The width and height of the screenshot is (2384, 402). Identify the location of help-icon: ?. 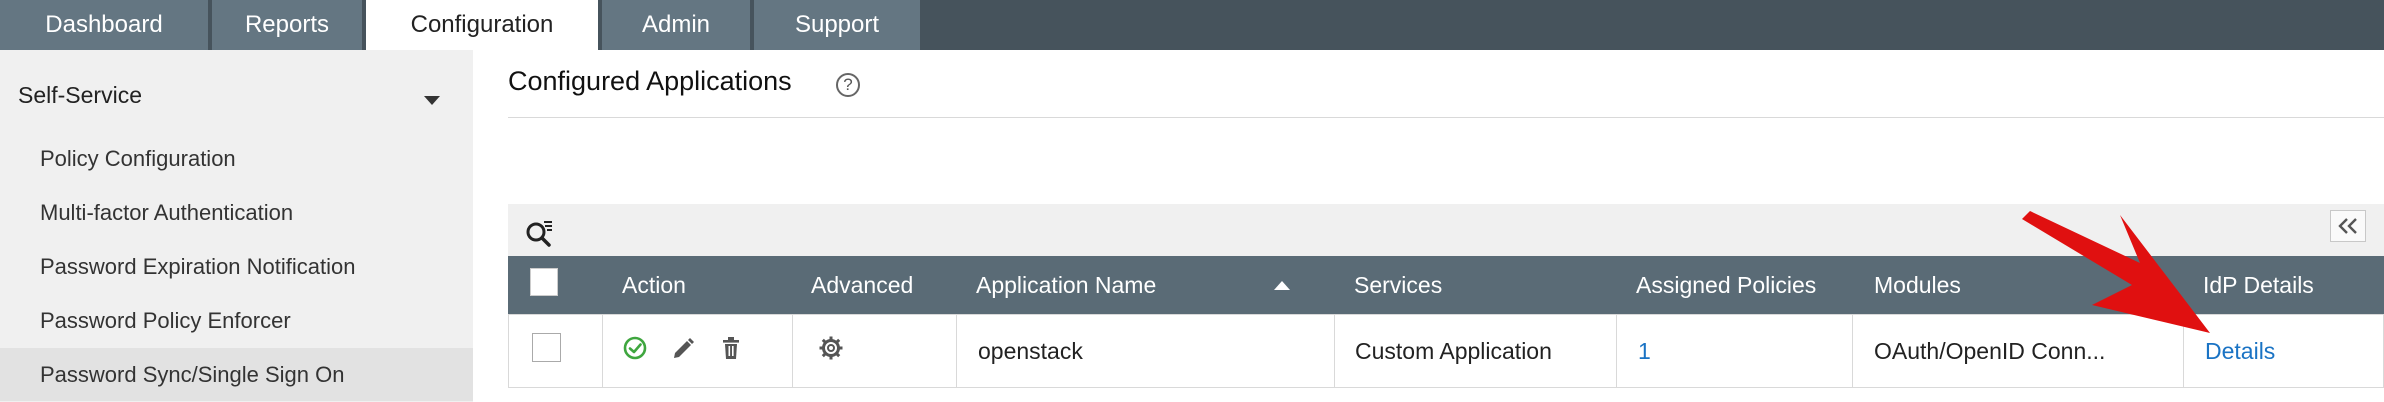
(848, 85).